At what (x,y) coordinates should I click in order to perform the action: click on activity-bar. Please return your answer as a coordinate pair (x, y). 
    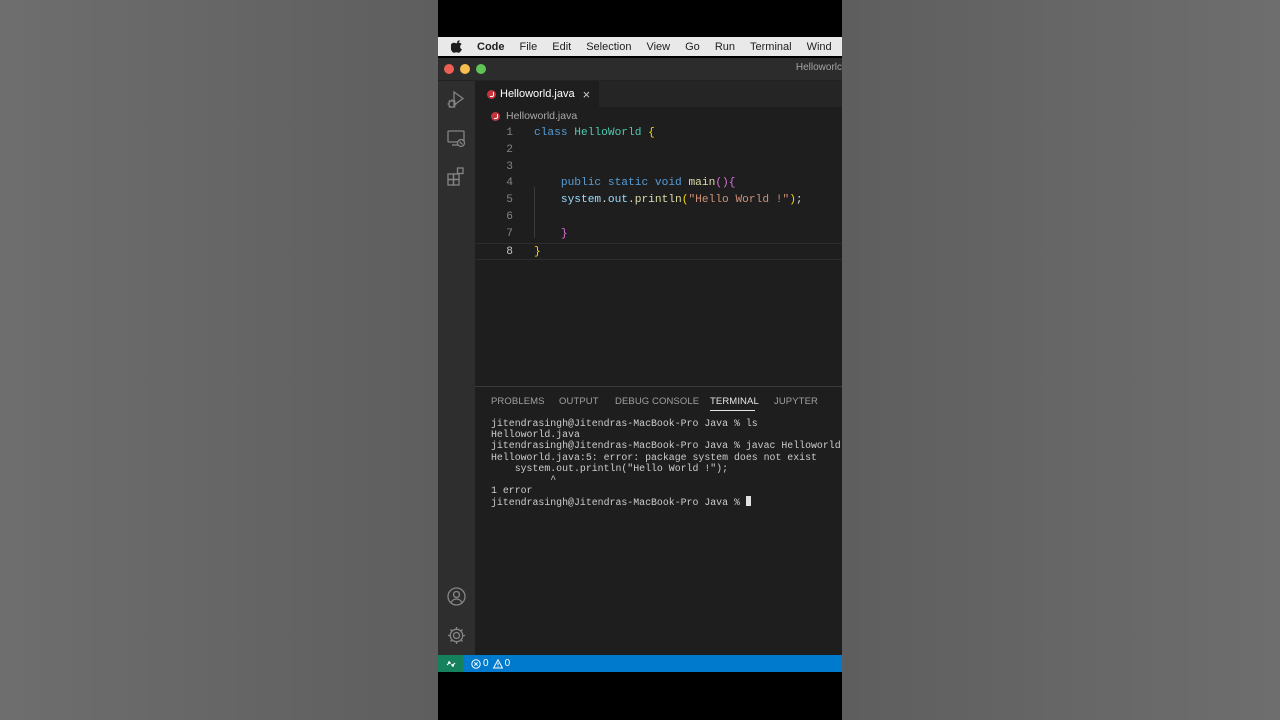
    Looking at the image, I should click on (456, 368).